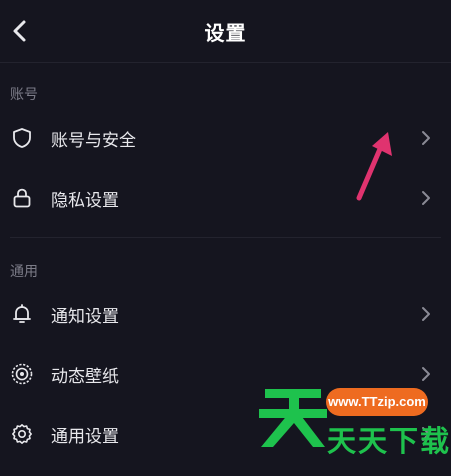  I want to click on settings-item-label: 账号与安全, so click(93, 141).